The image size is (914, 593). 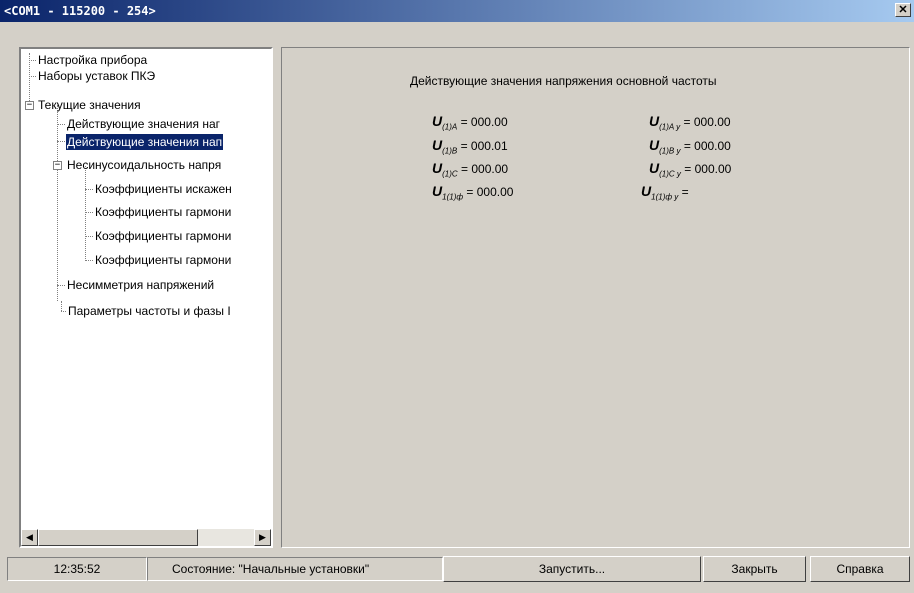 What do you see at coordinates (450, 151) in the screenshot?
I see `value-subscript: (1)B` at bounding box center [450, 151].